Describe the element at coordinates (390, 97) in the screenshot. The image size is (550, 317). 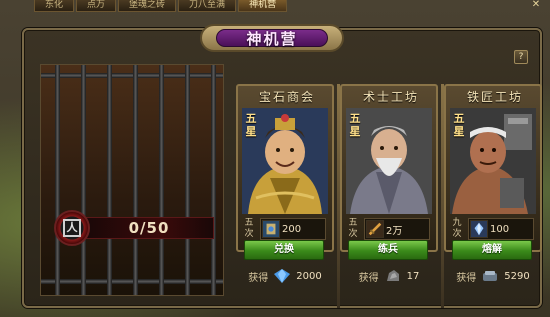
I see `card-title: 术士工坊` at that location.